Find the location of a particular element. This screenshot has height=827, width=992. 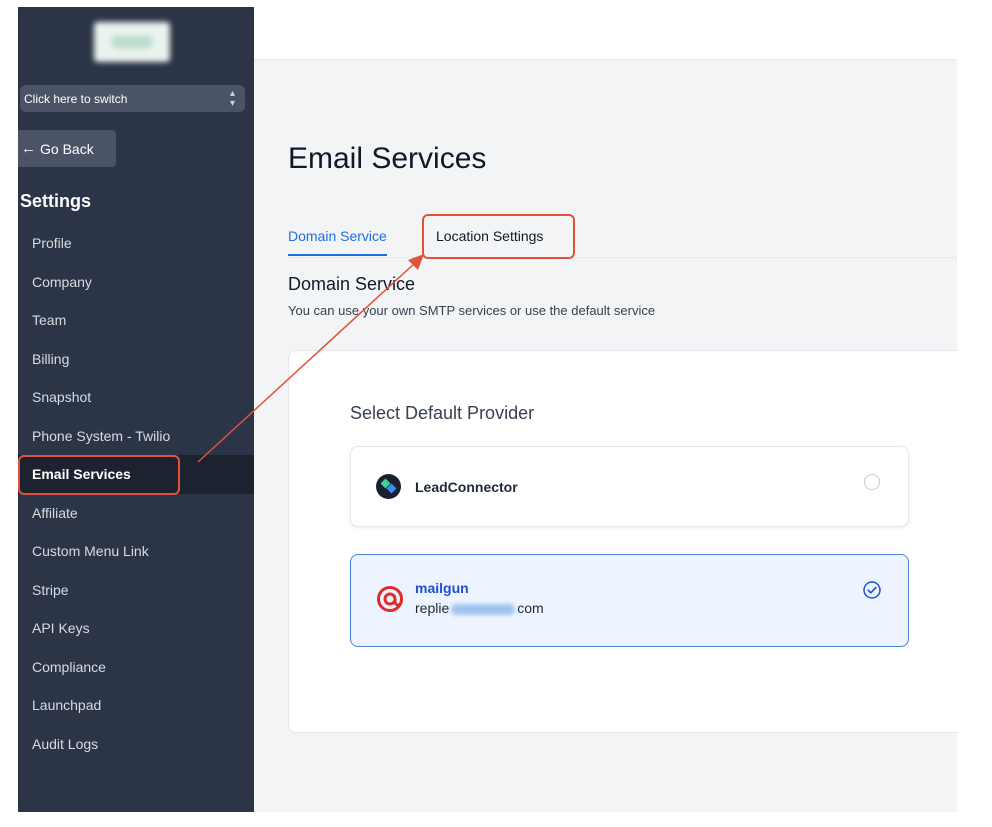

sidebar-item-profile: Profile is located at coordinates (136, 243).